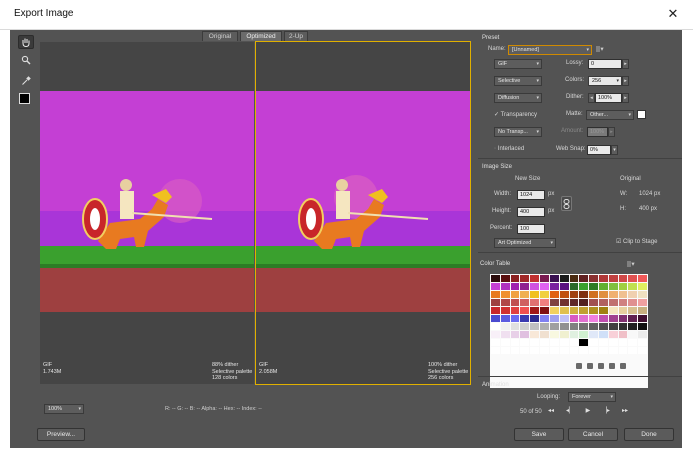 This screenshot has width=693, height=462. What do you see at coordinates (24, 98) in the screenshot?
I see `eyedropper-color-swatch` at bounding box center [24, 98].